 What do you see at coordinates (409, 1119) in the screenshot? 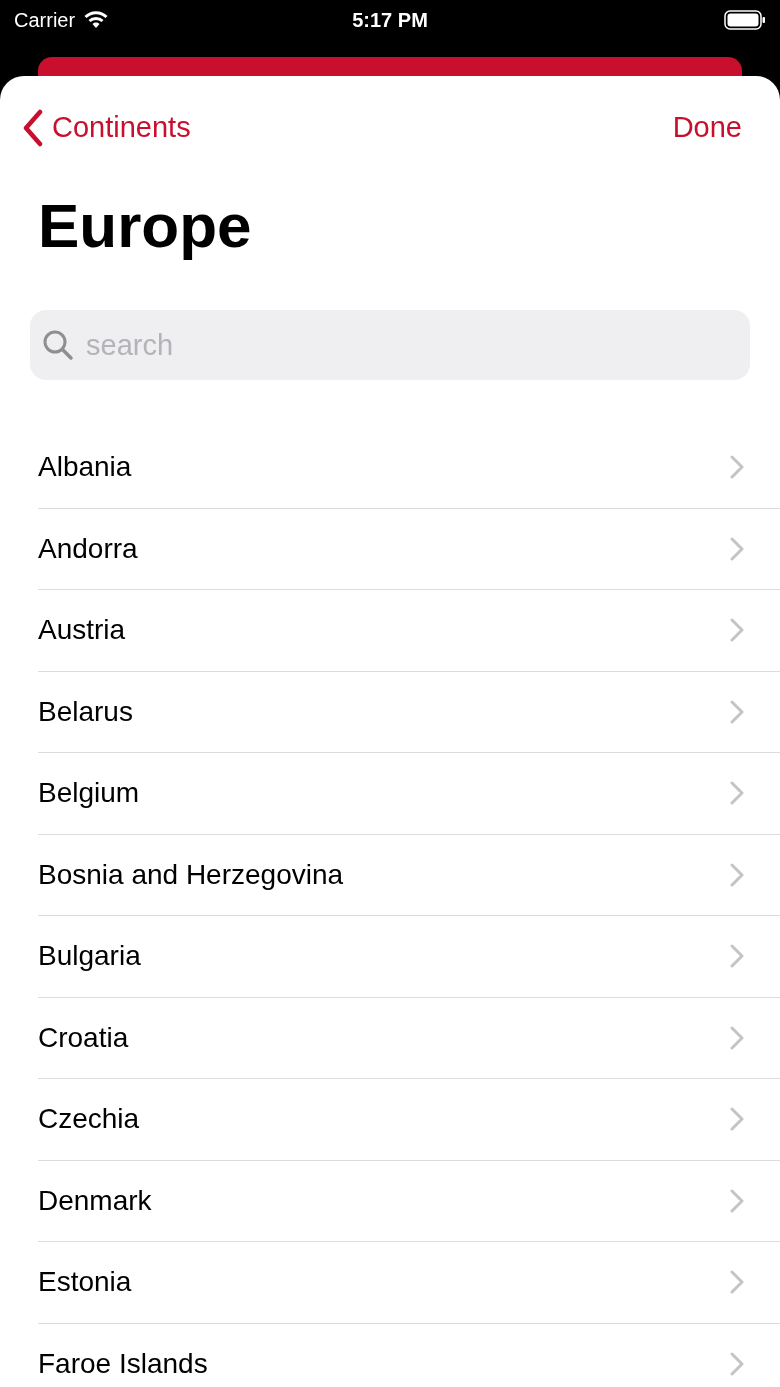
I see `country-row: Czechia` at bounding box center [409, 1119].